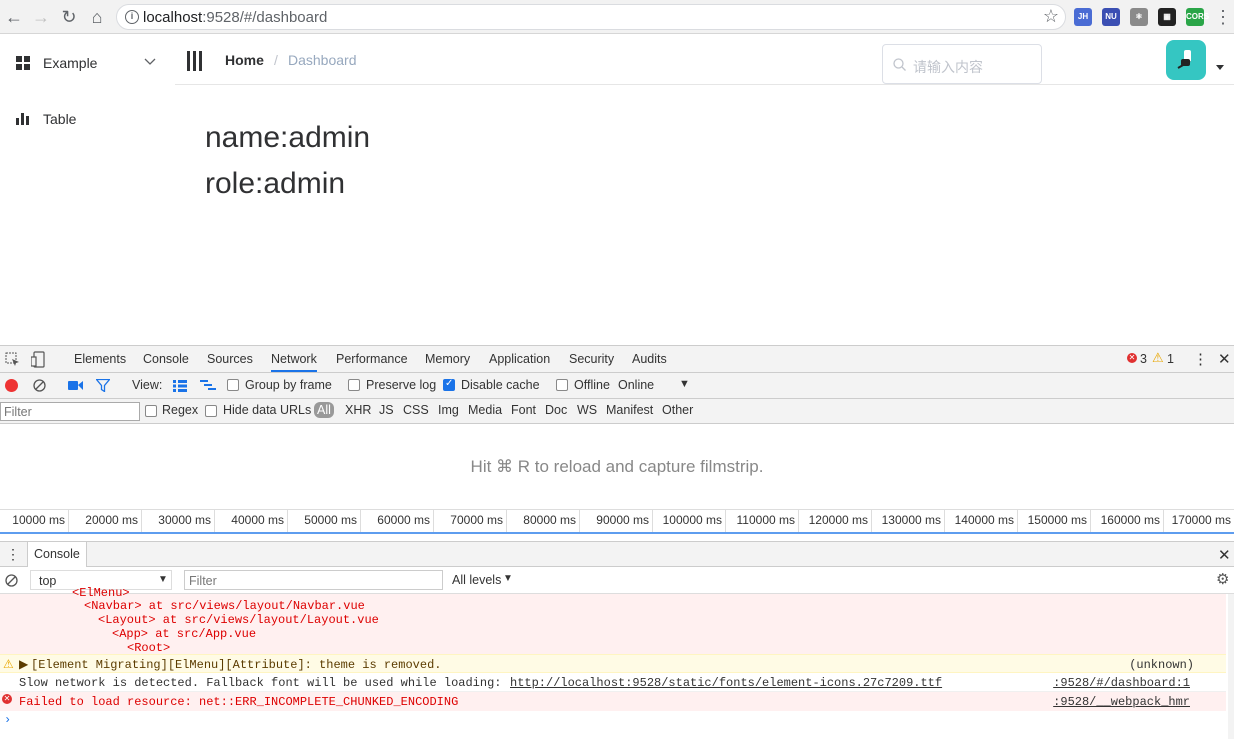 The image size is (1234, 739). What do you see at coordinates (60, 119) in the screenshot?
I see `sidebar-item-label: Table` at bounding box center [60, 119].